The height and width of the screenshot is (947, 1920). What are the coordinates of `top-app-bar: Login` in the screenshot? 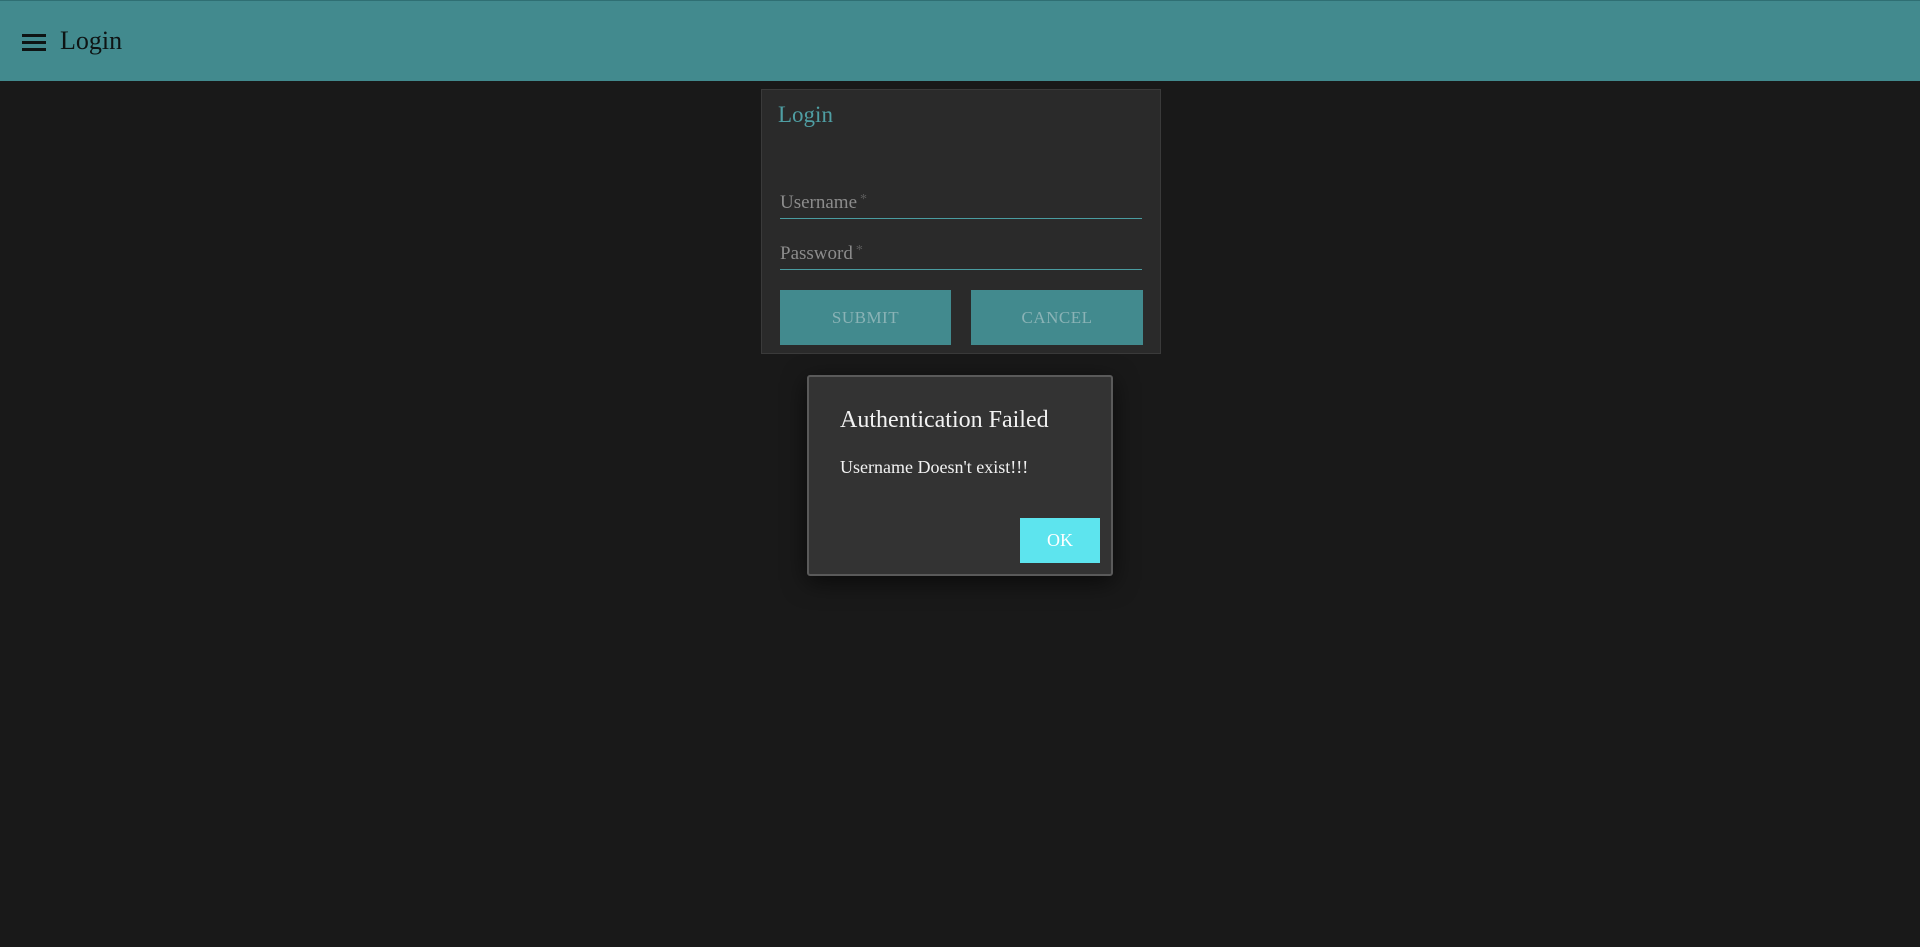 It's located at (960, 40).